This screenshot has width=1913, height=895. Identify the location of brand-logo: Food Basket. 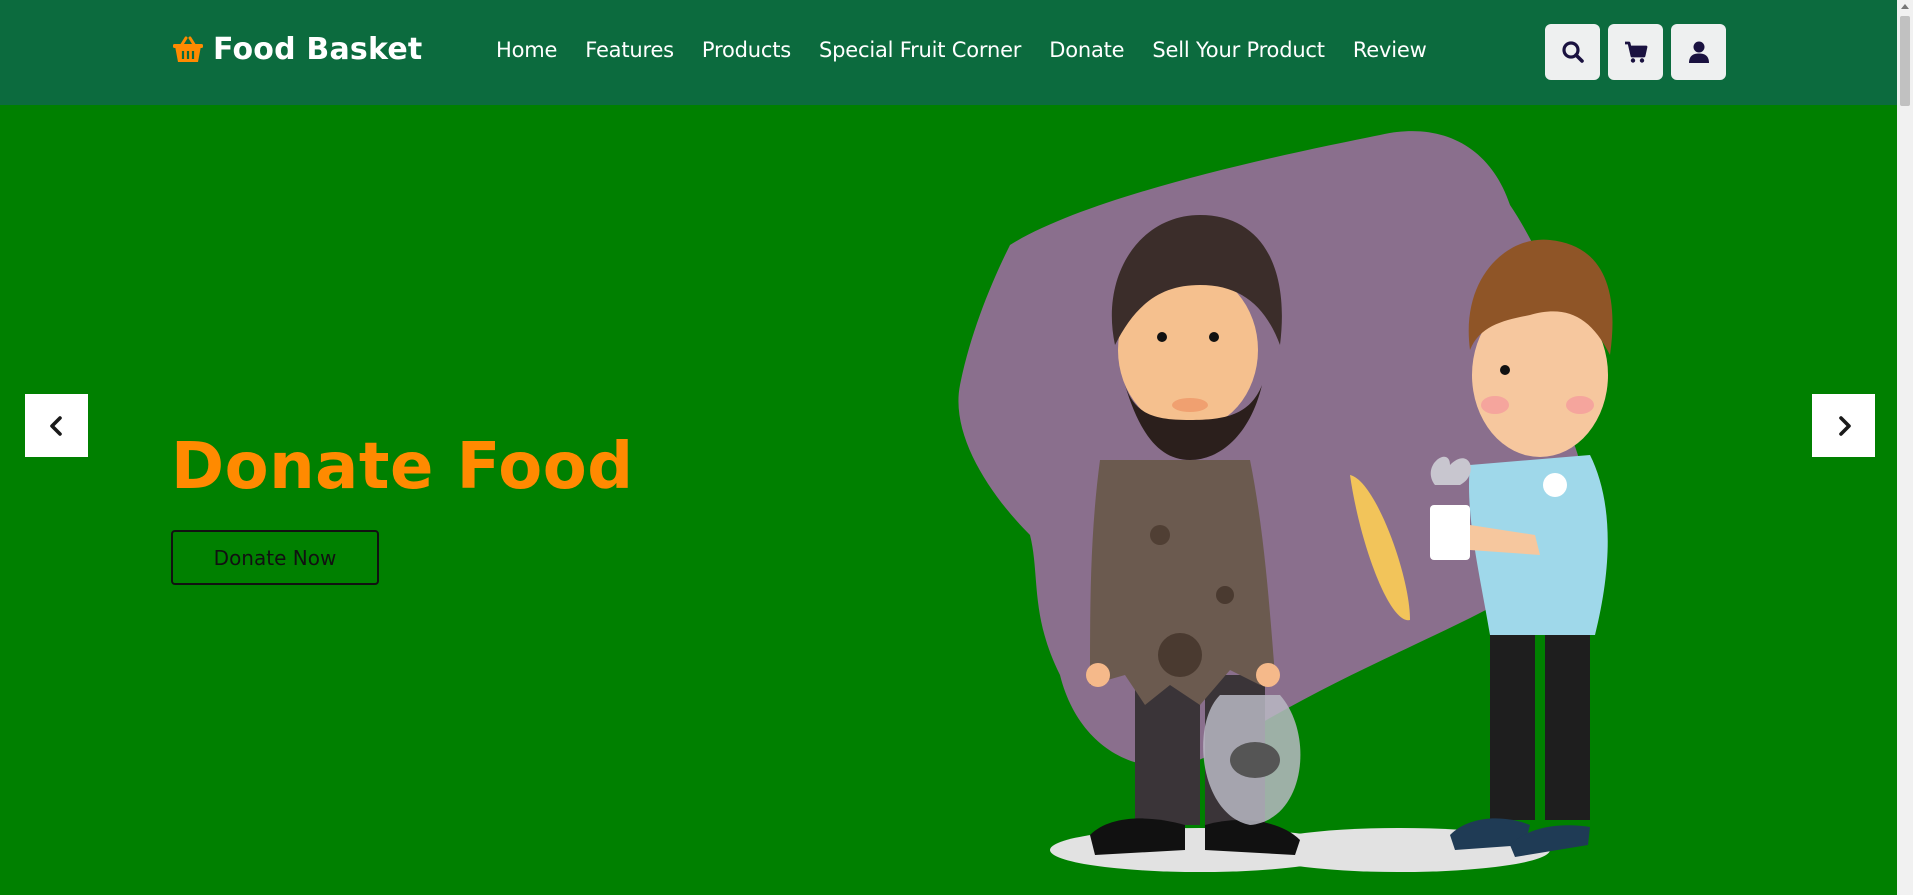
(296, 49).